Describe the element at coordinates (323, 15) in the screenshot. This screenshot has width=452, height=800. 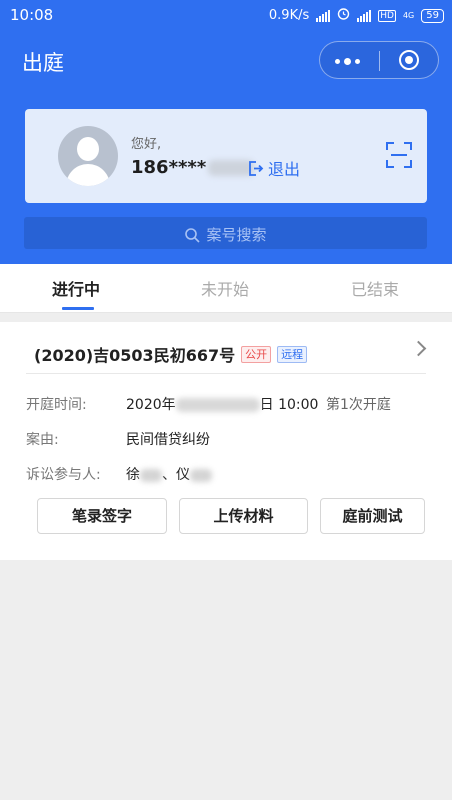
I see `signal-icon` at that location.